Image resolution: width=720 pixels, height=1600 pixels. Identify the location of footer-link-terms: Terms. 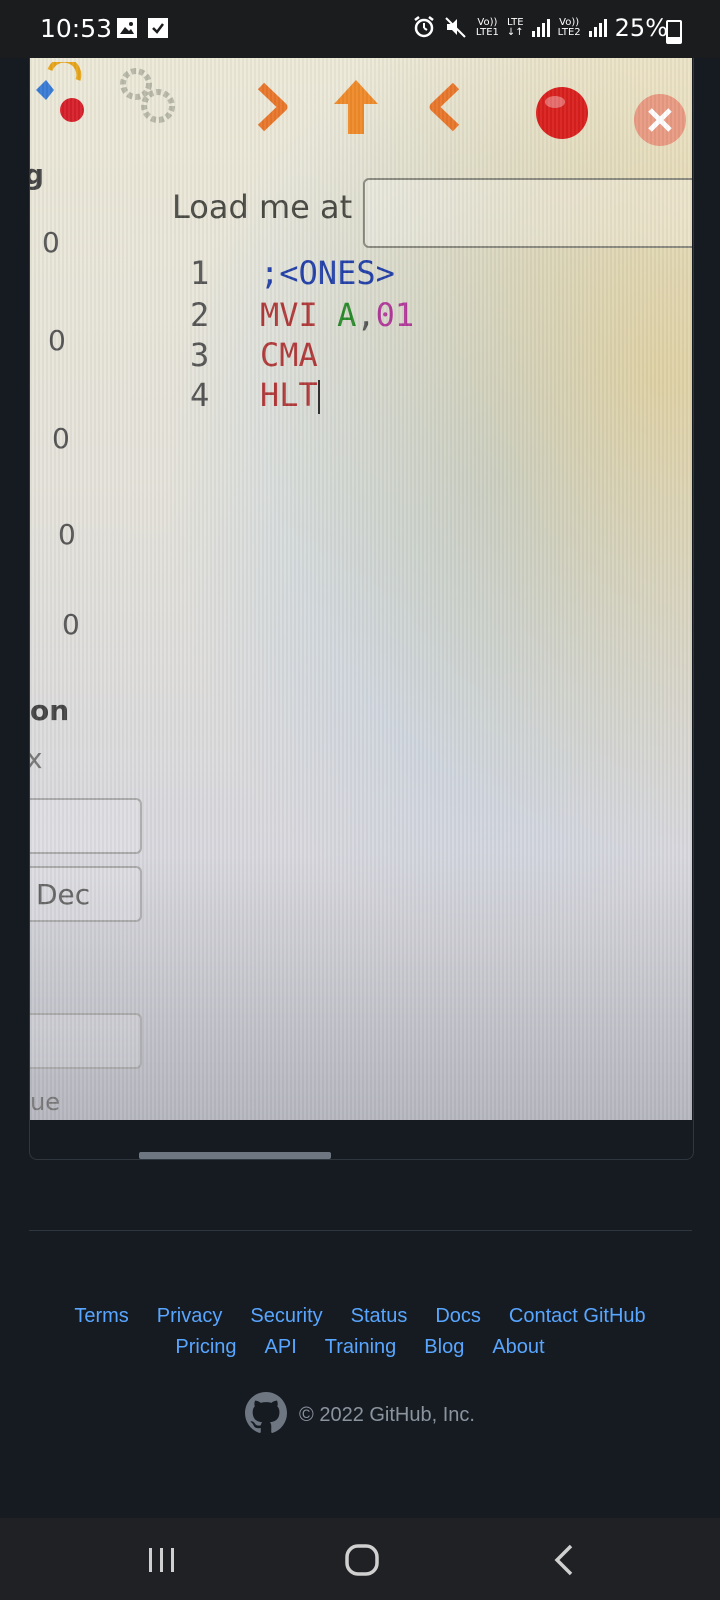
(101, 1316).